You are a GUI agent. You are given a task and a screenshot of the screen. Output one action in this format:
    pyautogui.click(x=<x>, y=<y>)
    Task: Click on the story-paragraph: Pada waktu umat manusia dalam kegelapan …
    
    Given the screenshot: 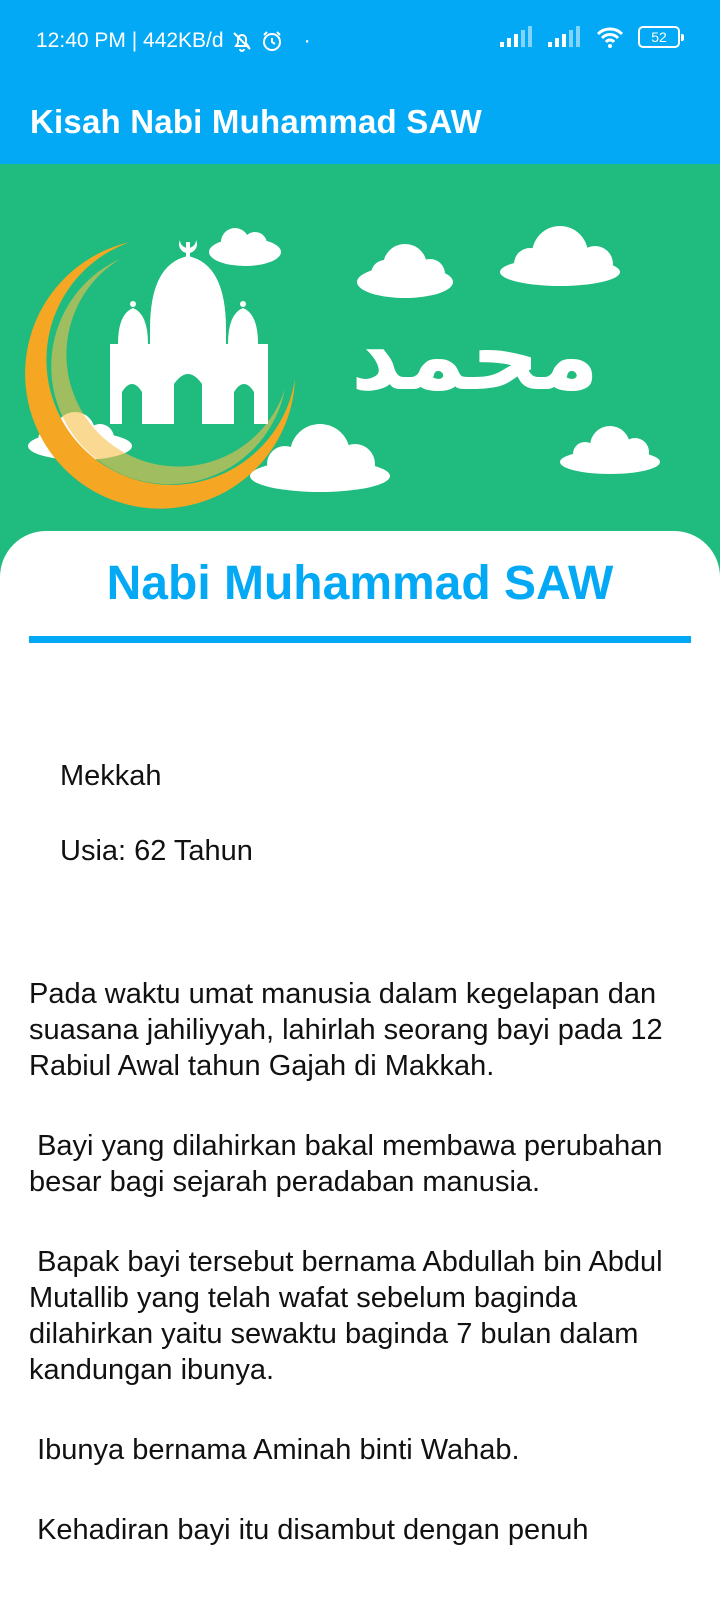 What is the action you would take?
    pyautogui.click(x=350, y=1030)
    